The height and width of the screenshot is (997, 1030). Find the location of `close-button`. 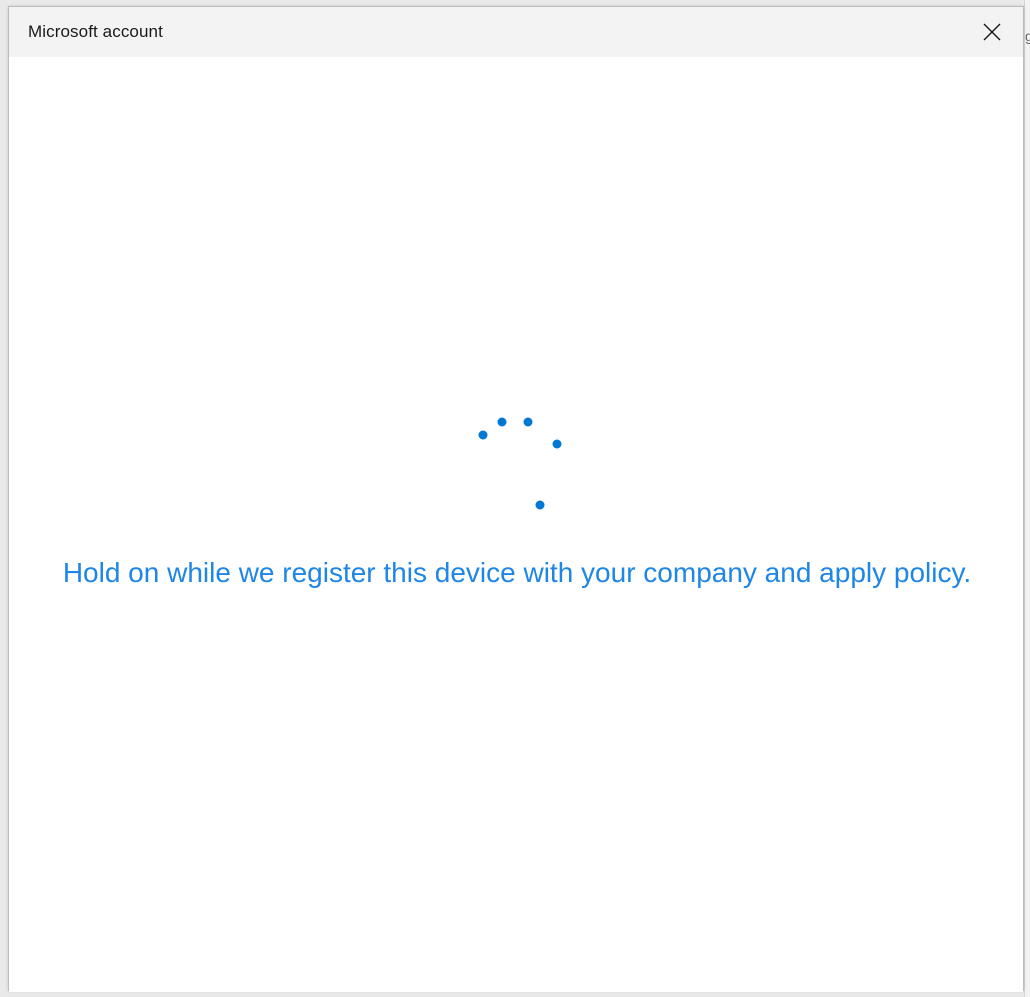

close-button is located at coordinates (992, 32).